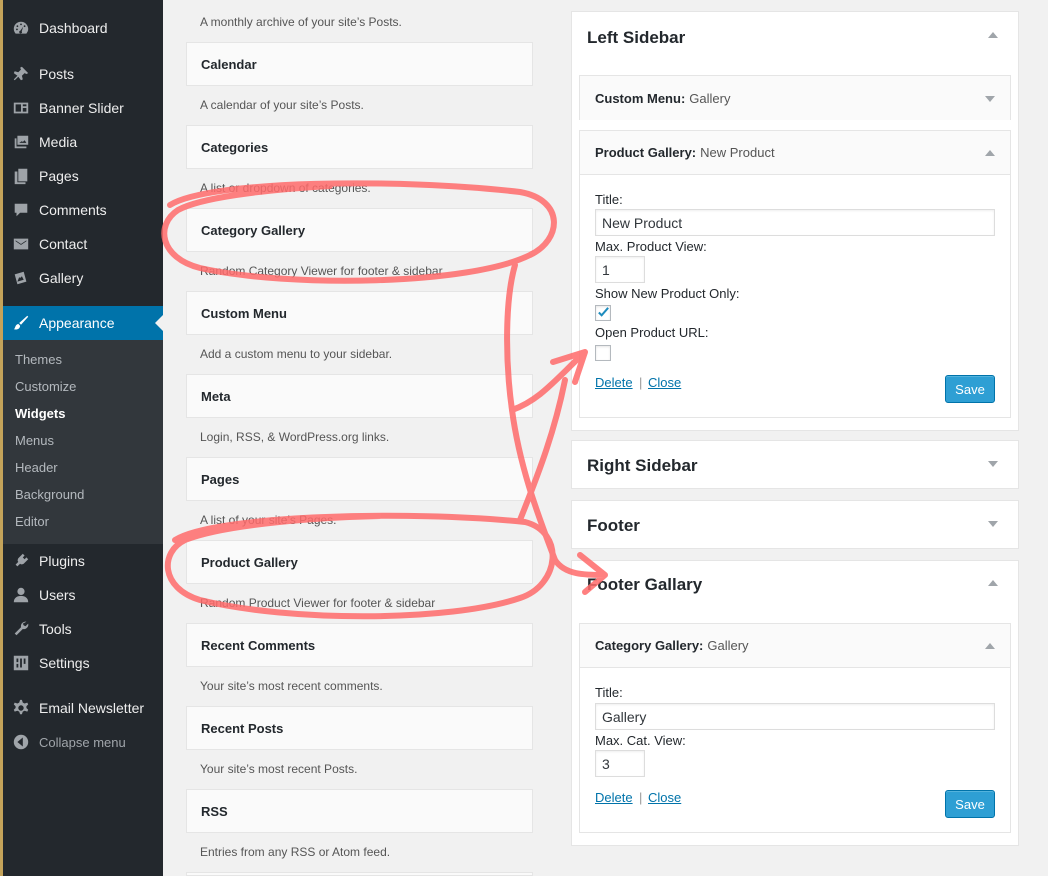  Describe the element at coordinates (644, 585) in the screenshot. I see `sidebar-title: Footer Gallary` at that location.